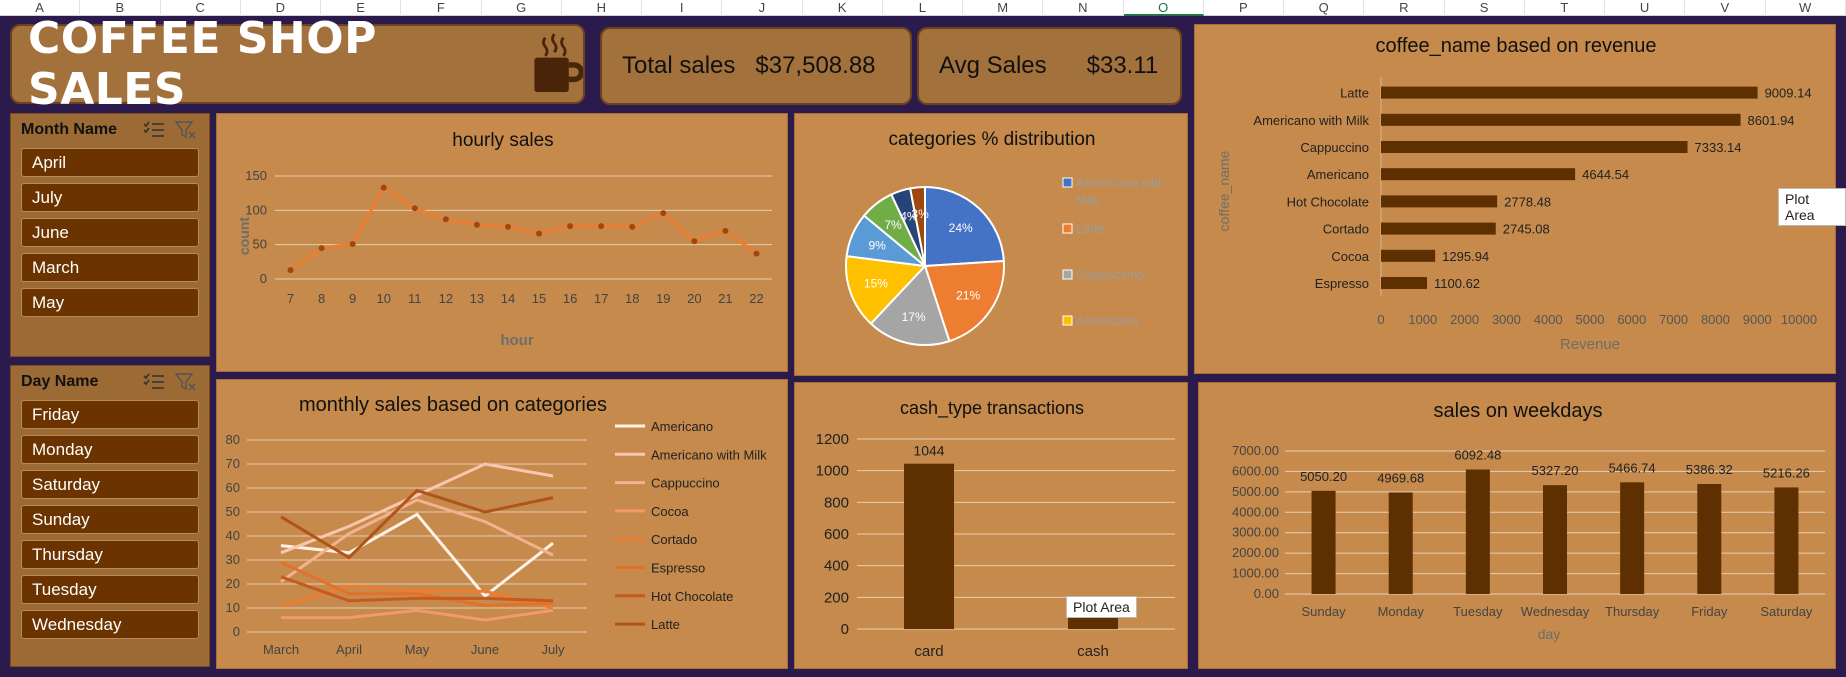 Image resolution: width=1846 pixels, height=677 pixels. What do you see at coordinates (762, 8) in the screenshot?
I see `column-header-j: J` at bounding box center [762, 8].